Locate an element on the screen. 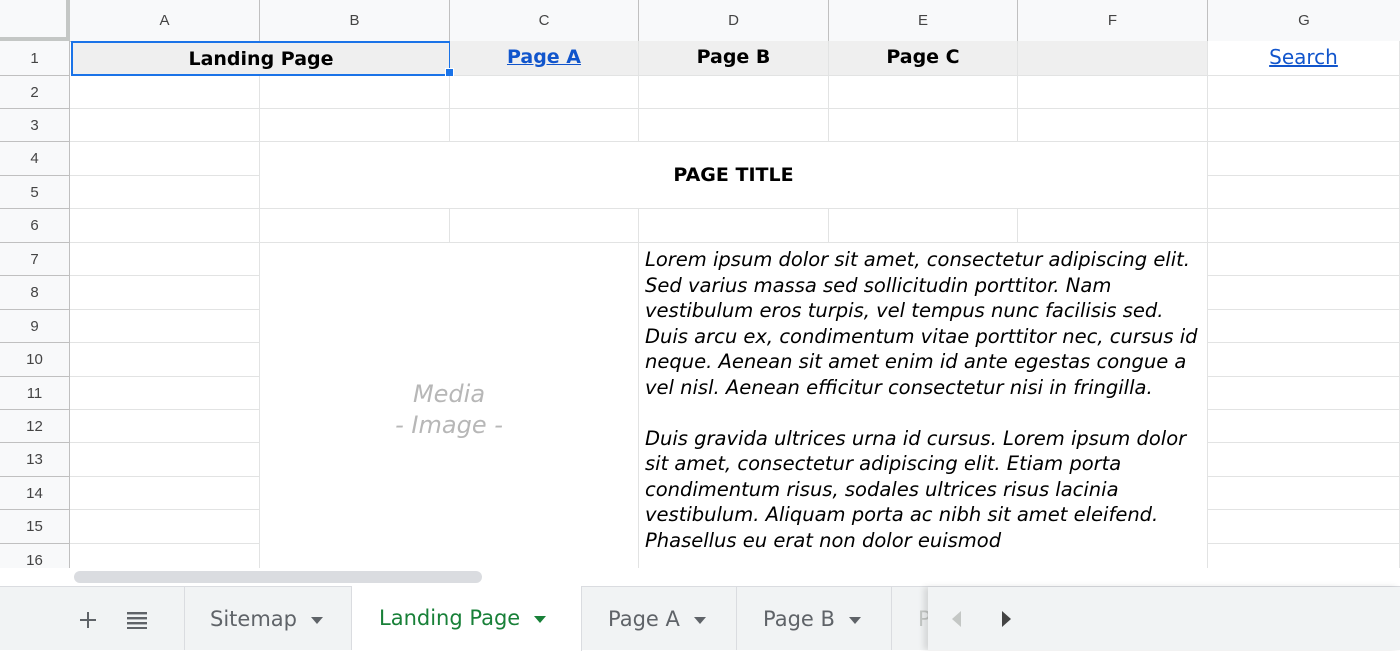 This screenshot has height=651, width=1400. row-header-3: 3 is located at coordinates (35, 125).